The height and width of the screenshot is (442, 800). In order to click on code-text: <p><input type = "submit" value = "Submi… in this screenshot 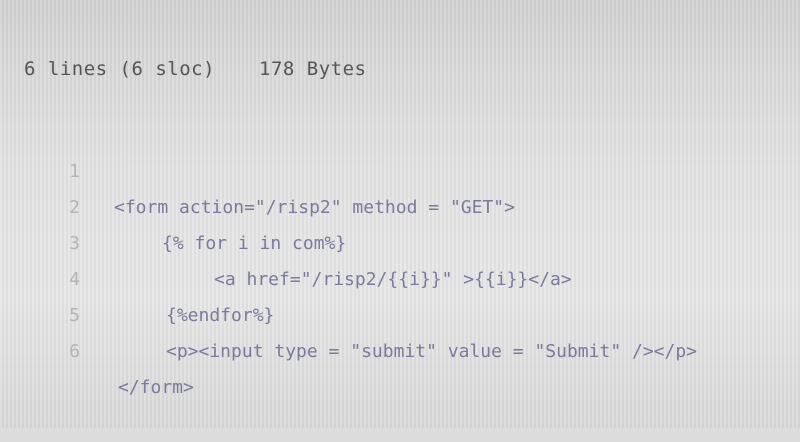, I will do `click(432, 351)`.